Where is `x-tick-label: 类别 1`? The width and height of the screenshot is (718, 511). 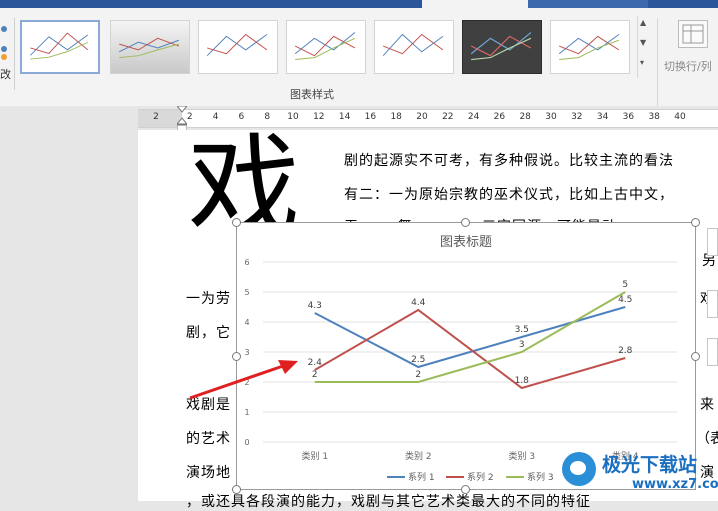 x-tick-label: 类别 1 is located at coordinates (314, 456).